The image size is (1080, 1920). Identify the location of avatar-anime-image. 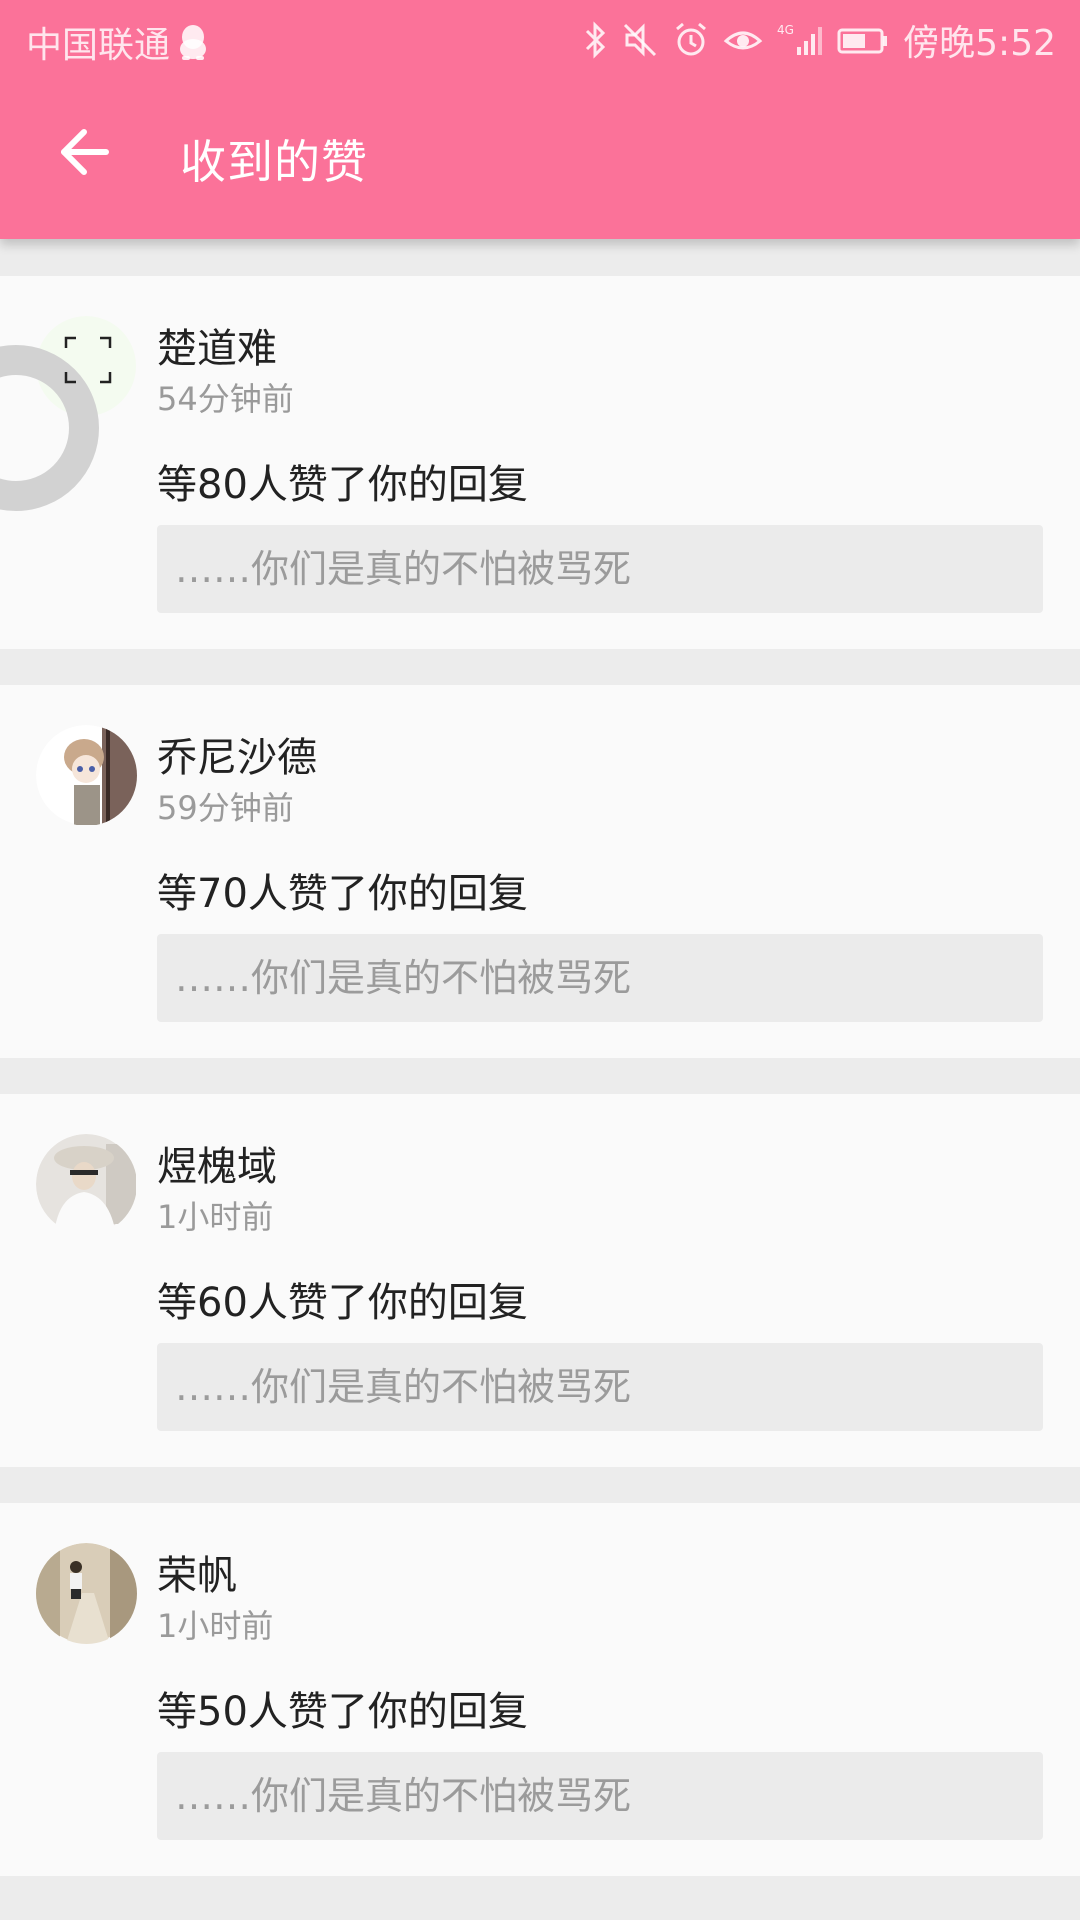
(86, 775).